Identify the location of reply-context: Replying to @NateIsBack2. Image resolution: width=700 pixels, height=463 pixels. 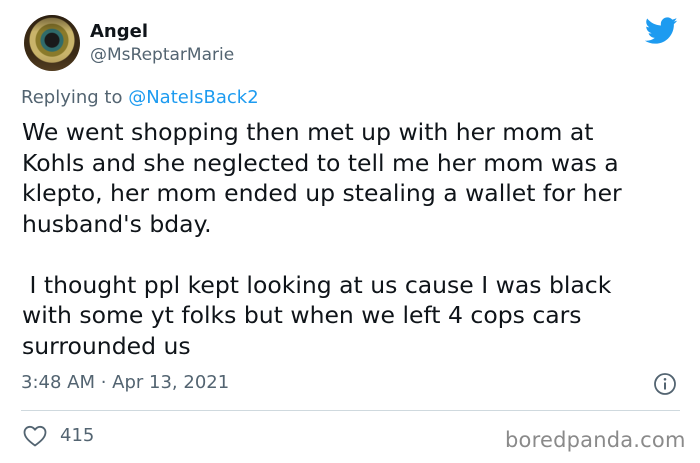
(140, 97).